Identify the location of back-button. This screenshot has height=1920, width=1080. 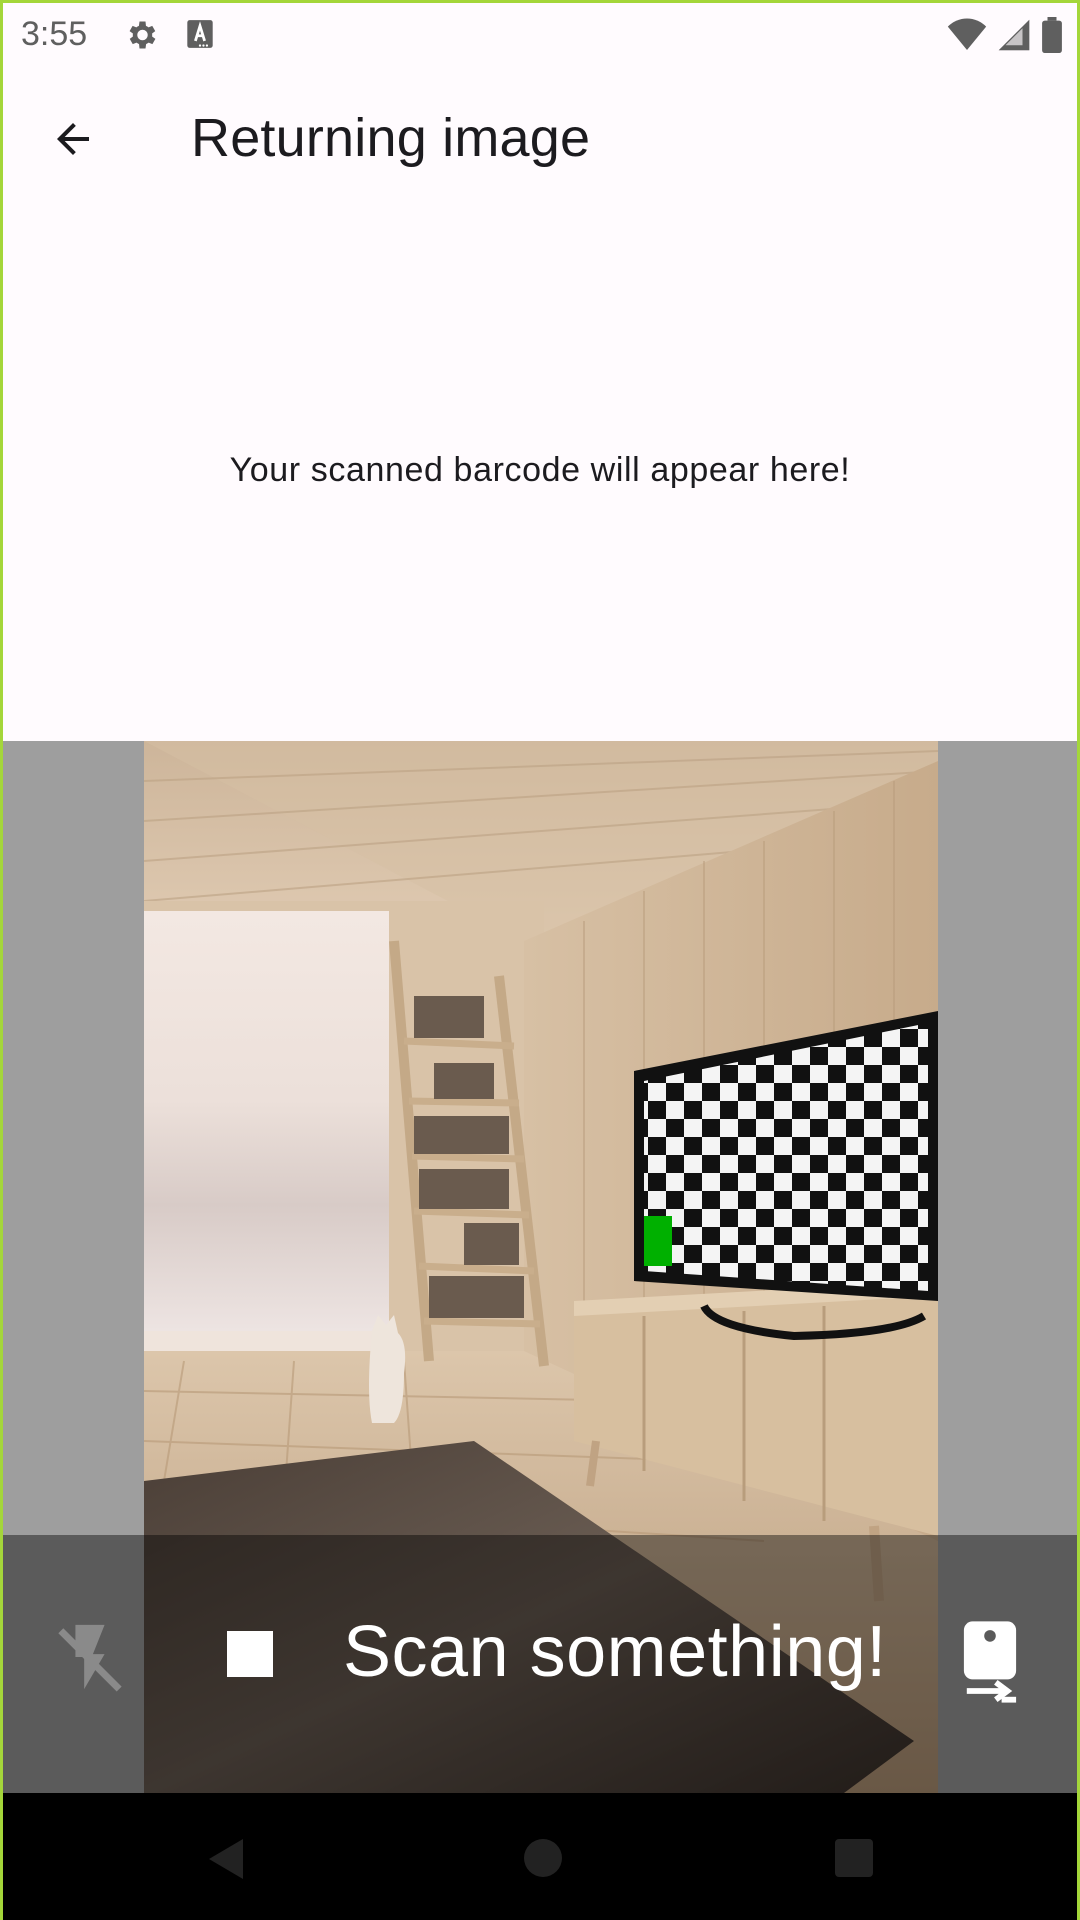
(73, 139).